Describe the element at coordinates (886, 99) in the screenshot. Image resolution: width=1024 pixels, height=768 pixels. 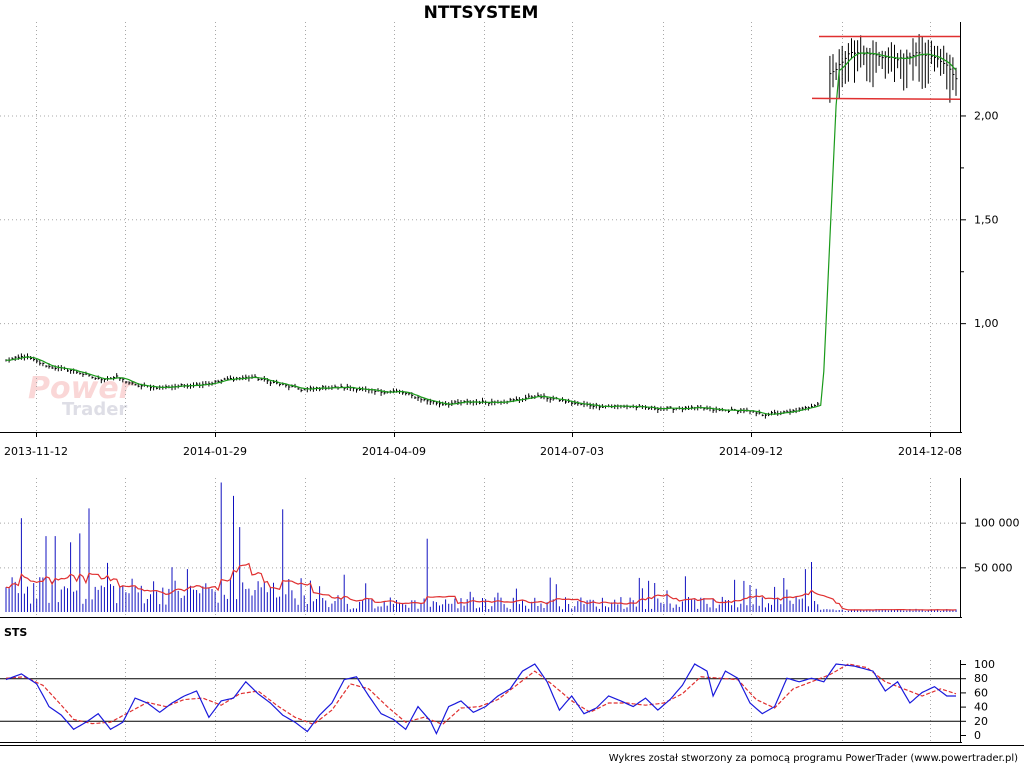
I see `channel-lower-line` at that location.